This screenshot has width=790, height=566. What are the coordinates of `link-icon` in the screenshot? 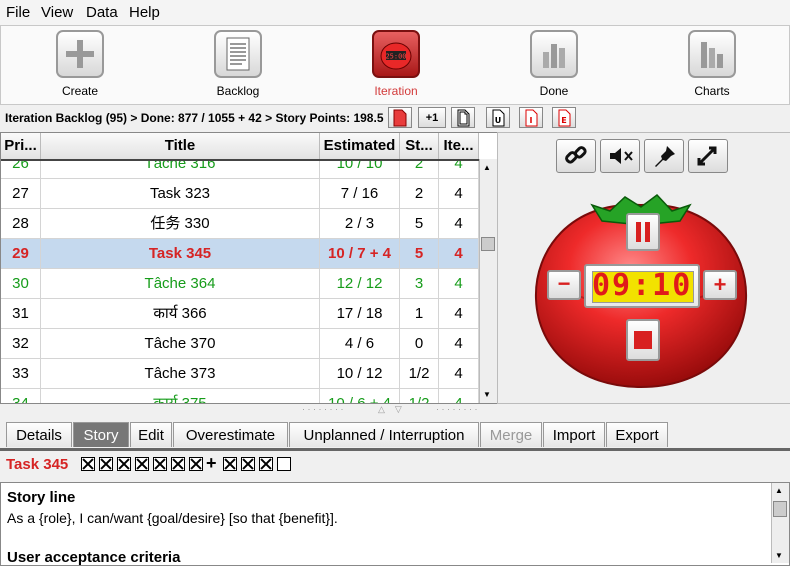 It's located at (576, 155).